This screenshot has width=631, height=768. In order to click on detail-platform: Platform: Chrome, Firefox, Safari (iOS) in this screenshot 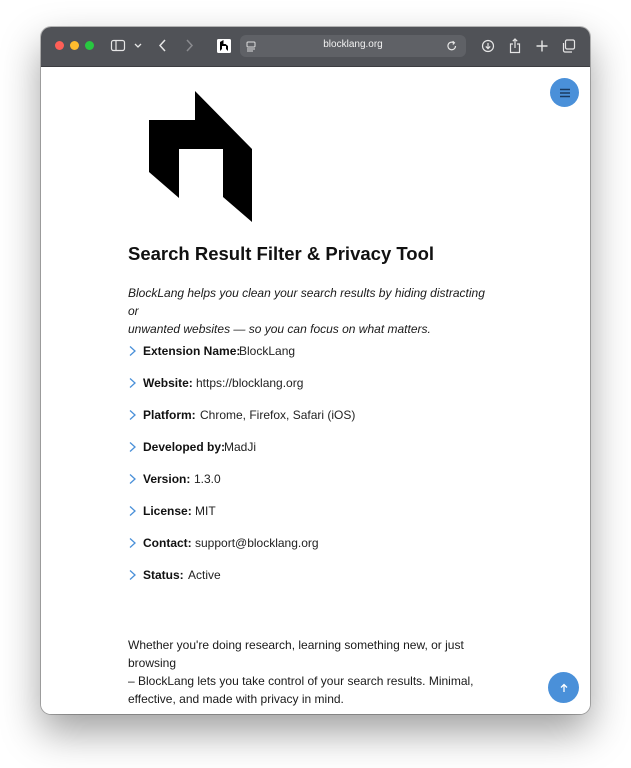, I will do `click(318, 415)`.